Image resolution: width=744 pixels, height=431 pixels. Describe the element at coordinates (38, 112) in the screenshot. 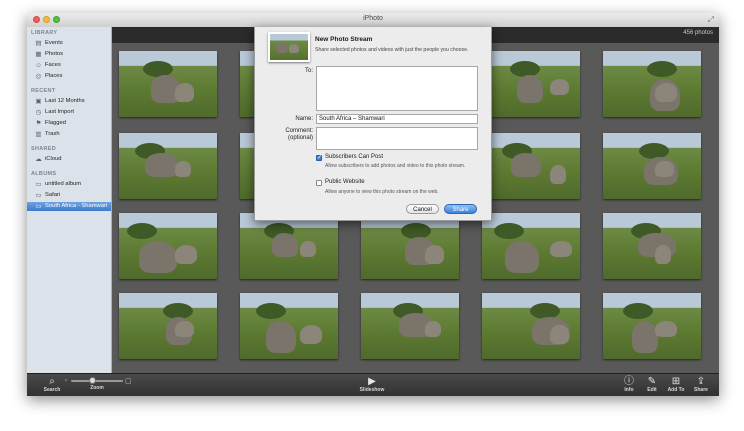

I see `clock-icon: ◷` at that location.